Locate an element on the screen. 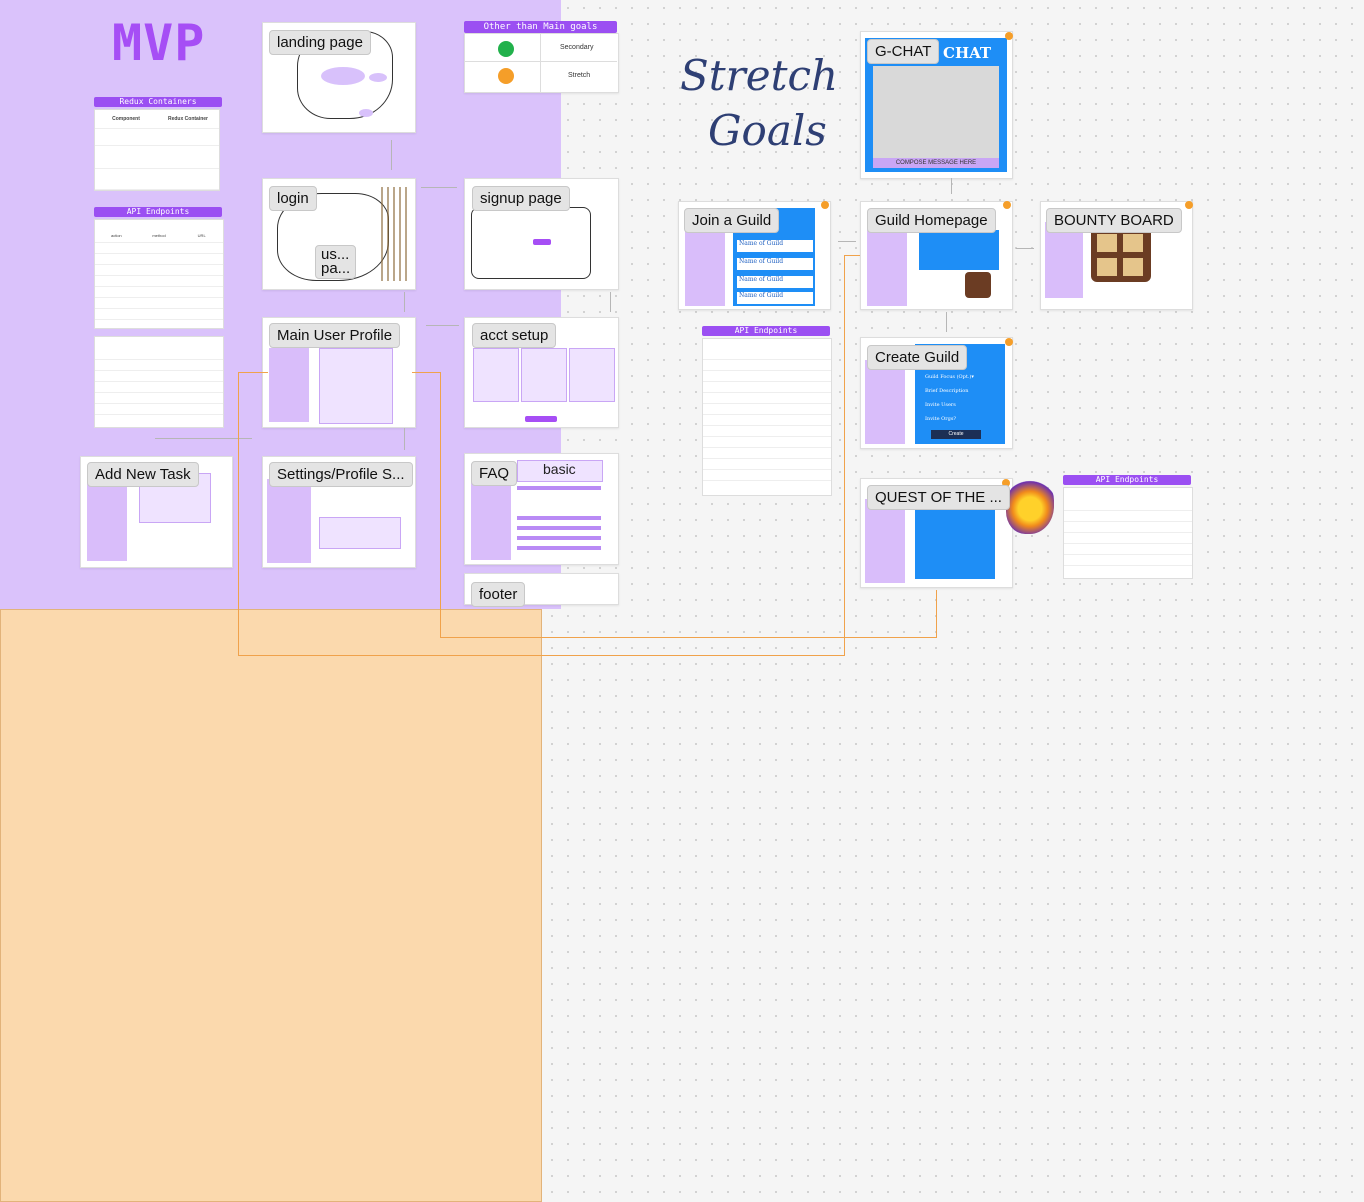  legend-title: Other than Main goals is located at coordinates (540, 27).